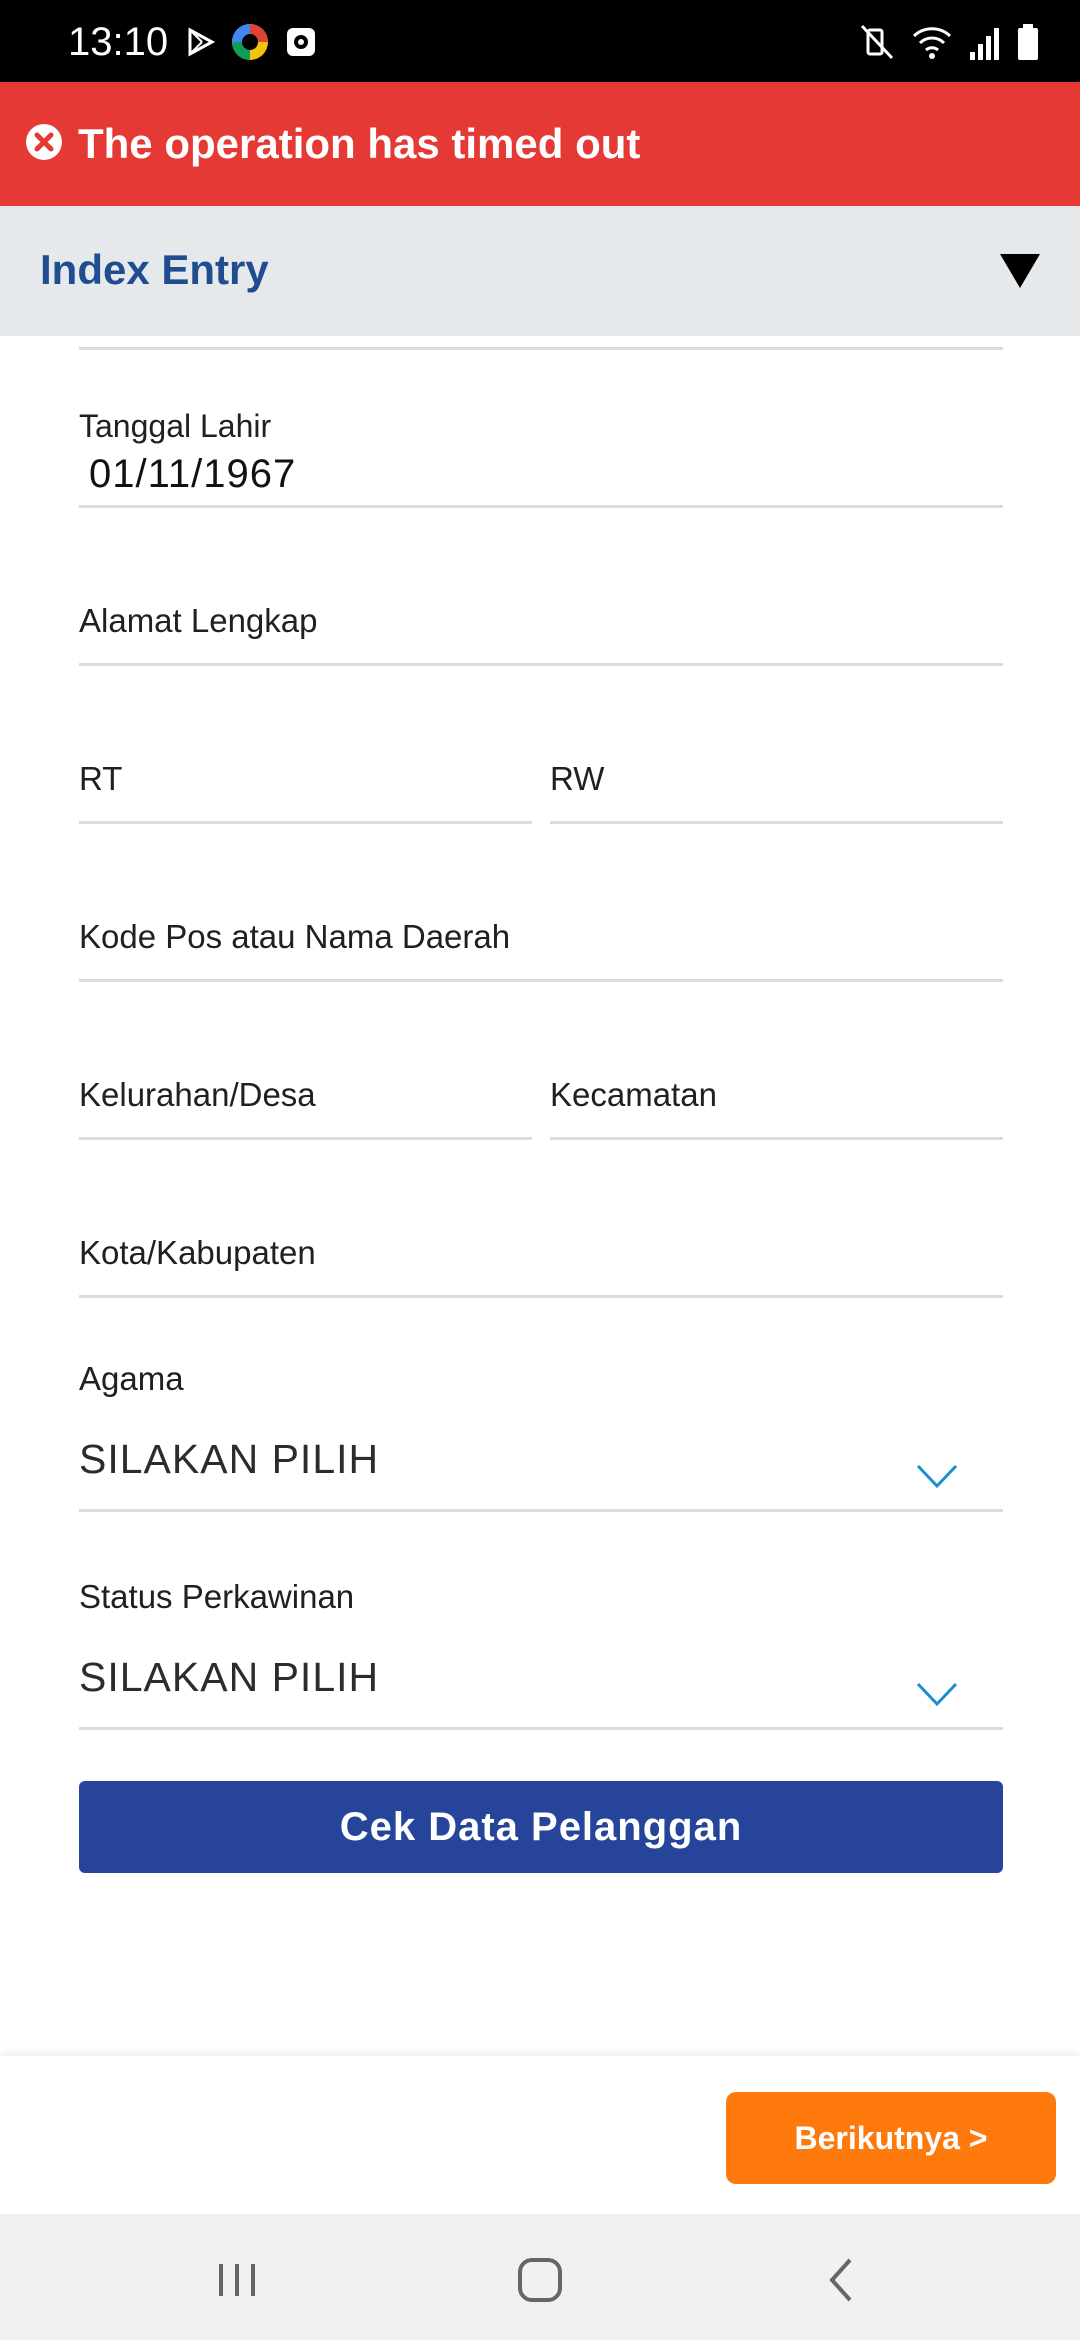  I want to click on address-placeholder: Alamat Lengkap, so click(198, 620).